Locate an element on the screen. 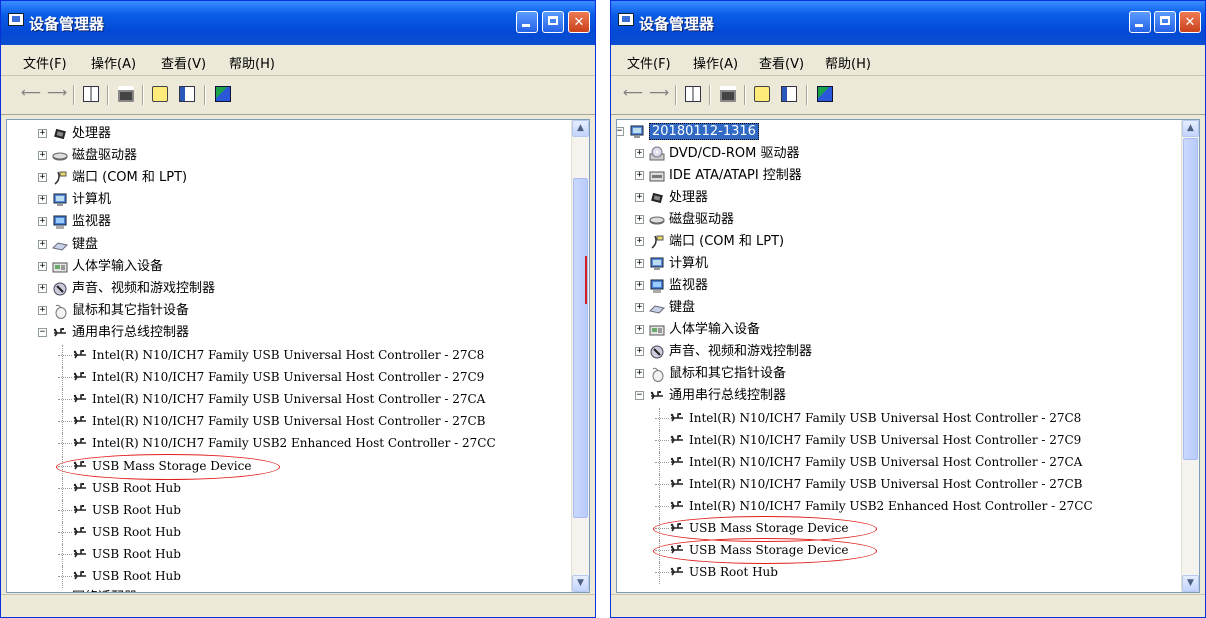  tree-item: + 端口 (COM 和 LPT) is located at coordinates (289, 178).